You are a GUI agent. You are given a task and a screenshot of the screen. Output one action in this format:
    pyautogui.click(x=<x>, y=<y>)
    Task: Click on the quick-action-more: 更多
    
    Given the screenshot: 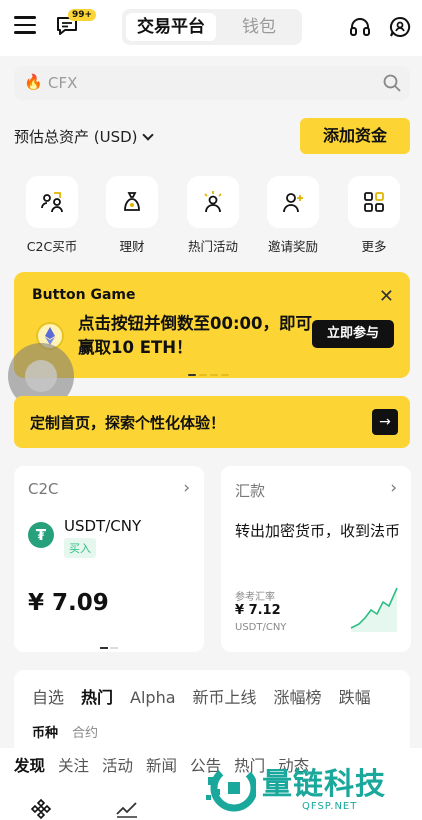 What is the action you would take?
    pyautogui.click(x=374, y=215)
    